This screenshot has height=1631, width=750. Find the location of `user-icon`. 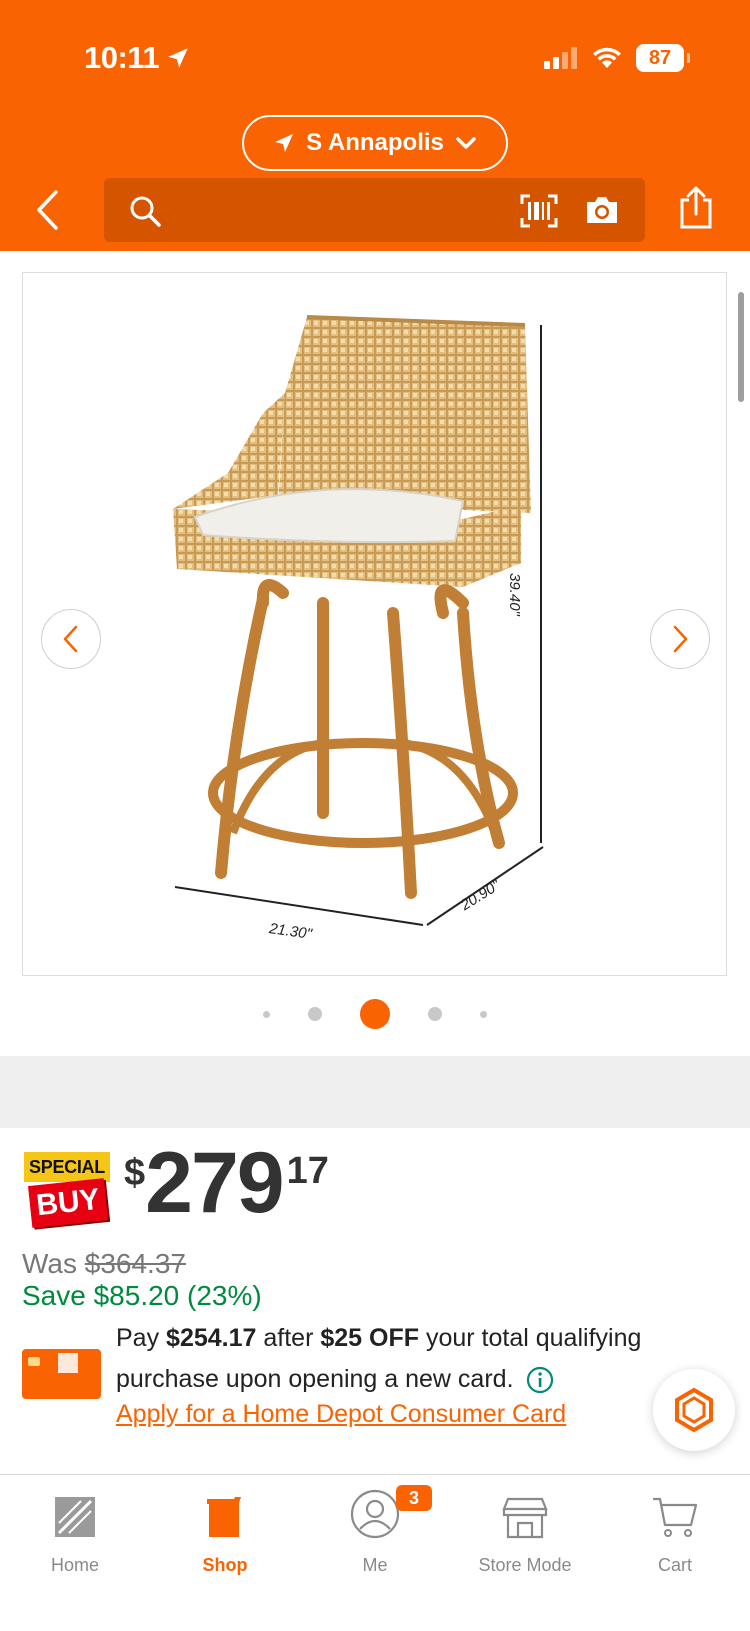

user-icon is located at coordinates (375, 1514).